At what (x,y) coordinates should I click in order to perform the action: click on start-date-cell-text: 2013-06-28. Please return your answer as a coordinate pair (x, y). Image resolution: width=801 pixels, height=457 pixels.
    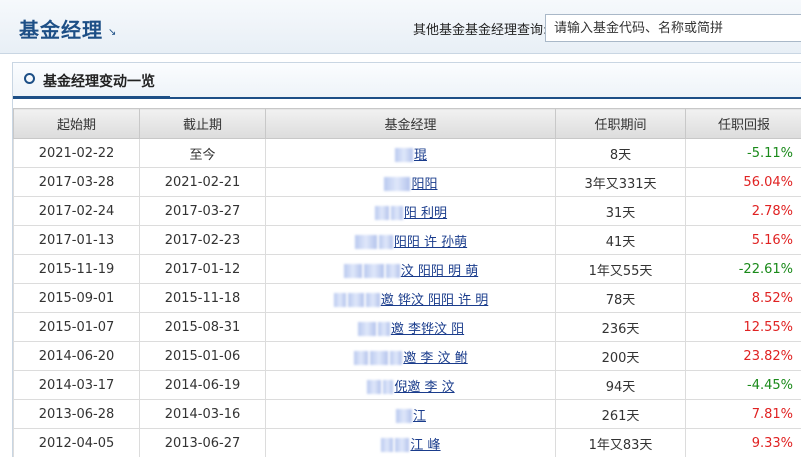
    Looking at the image, I should click on (76, 414).